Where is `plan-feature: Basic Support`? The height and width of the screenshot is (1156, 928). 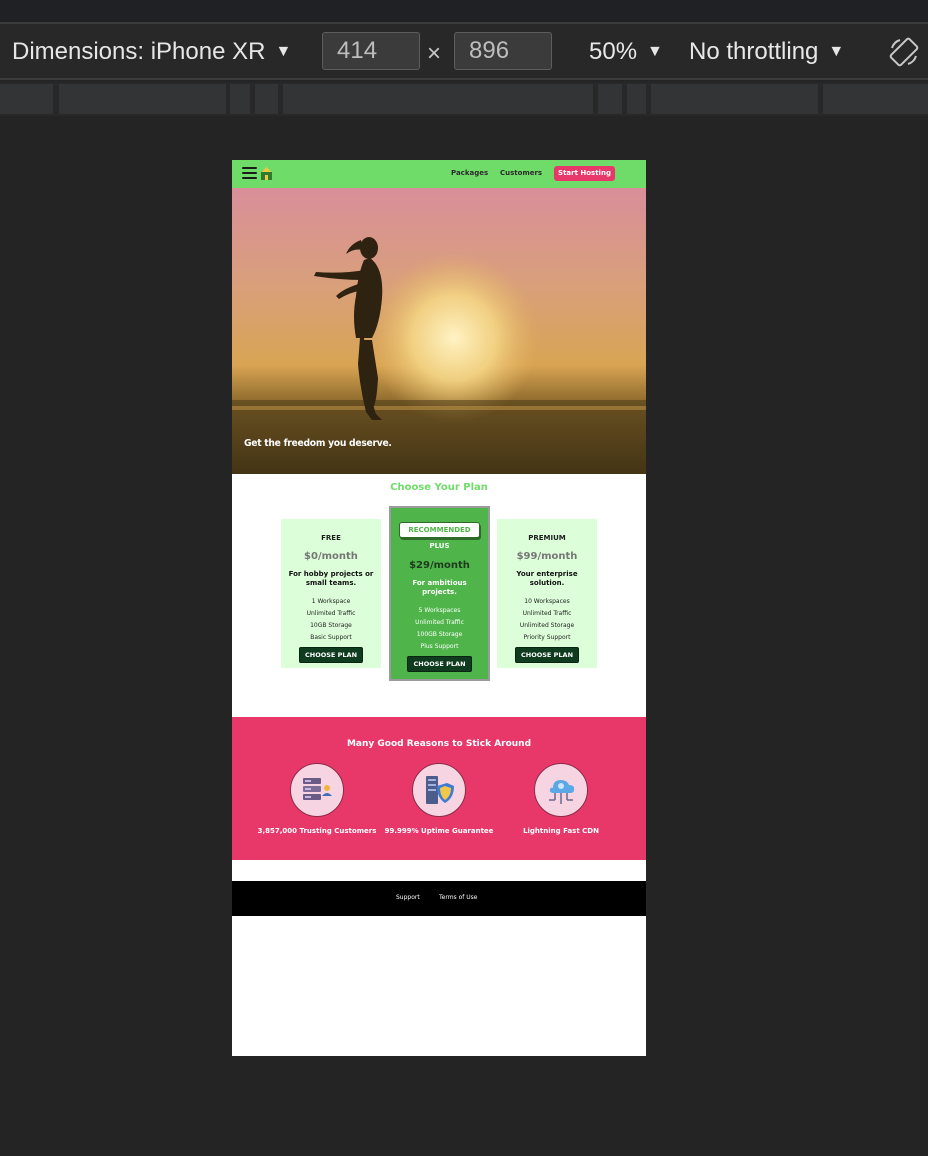
plan-feature: Basic Support is located at coordinates (331, 637).